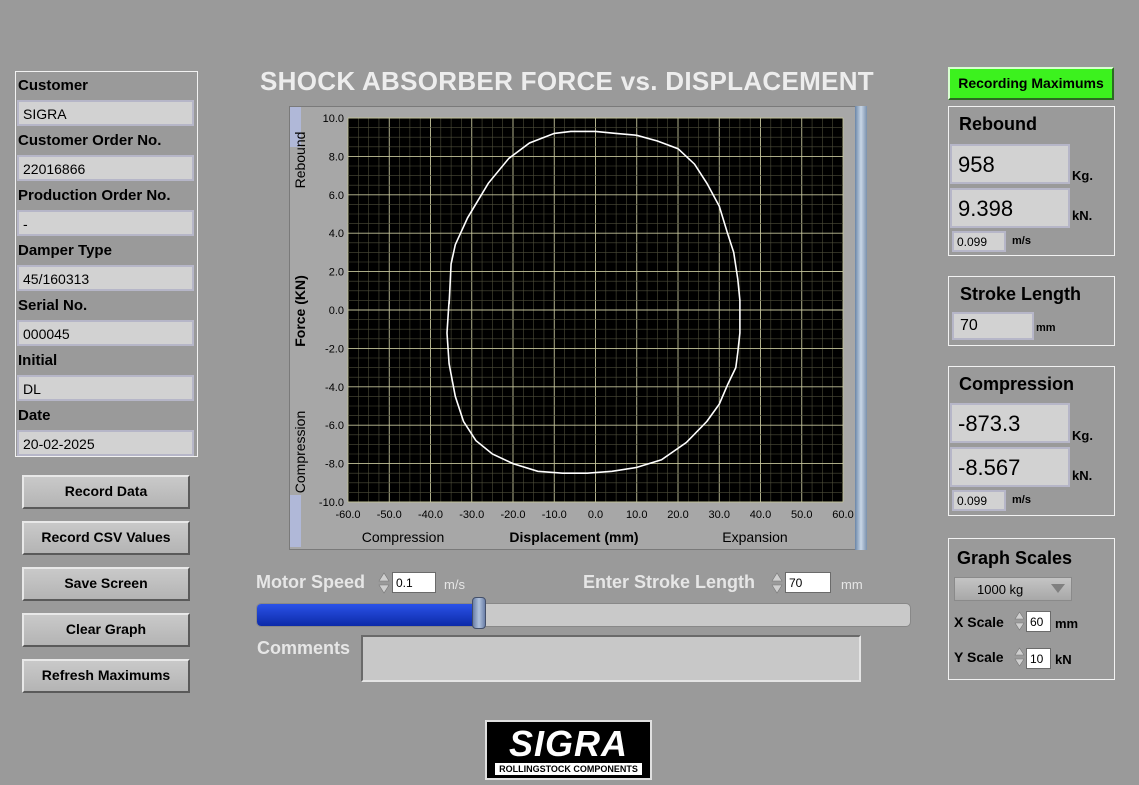 The image size is (1139, 785). Describe the element at coordinates (1000, 589) in the screenshot. I see `scale-dropdown-value: 1000 kg` at that location.